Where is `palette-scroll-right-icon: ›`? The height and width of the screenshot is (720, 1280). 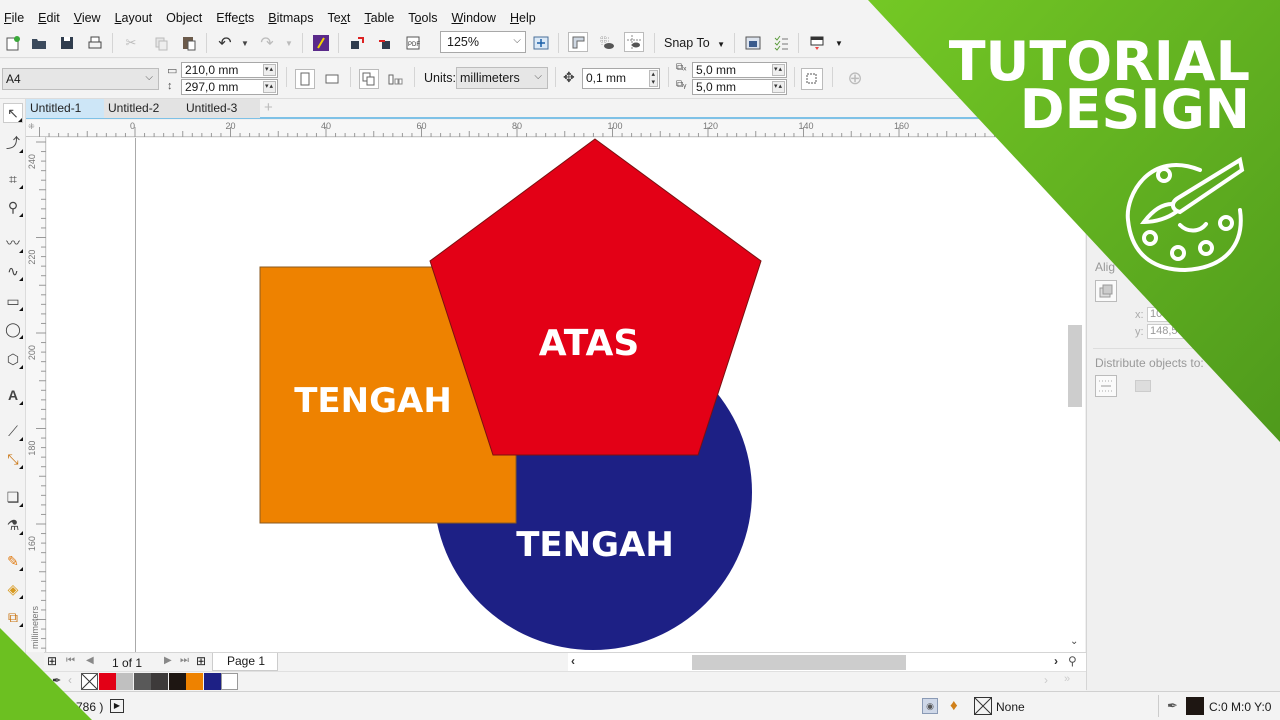
palette-scroll-right-icon: › is located at coordinates (1046, 680).